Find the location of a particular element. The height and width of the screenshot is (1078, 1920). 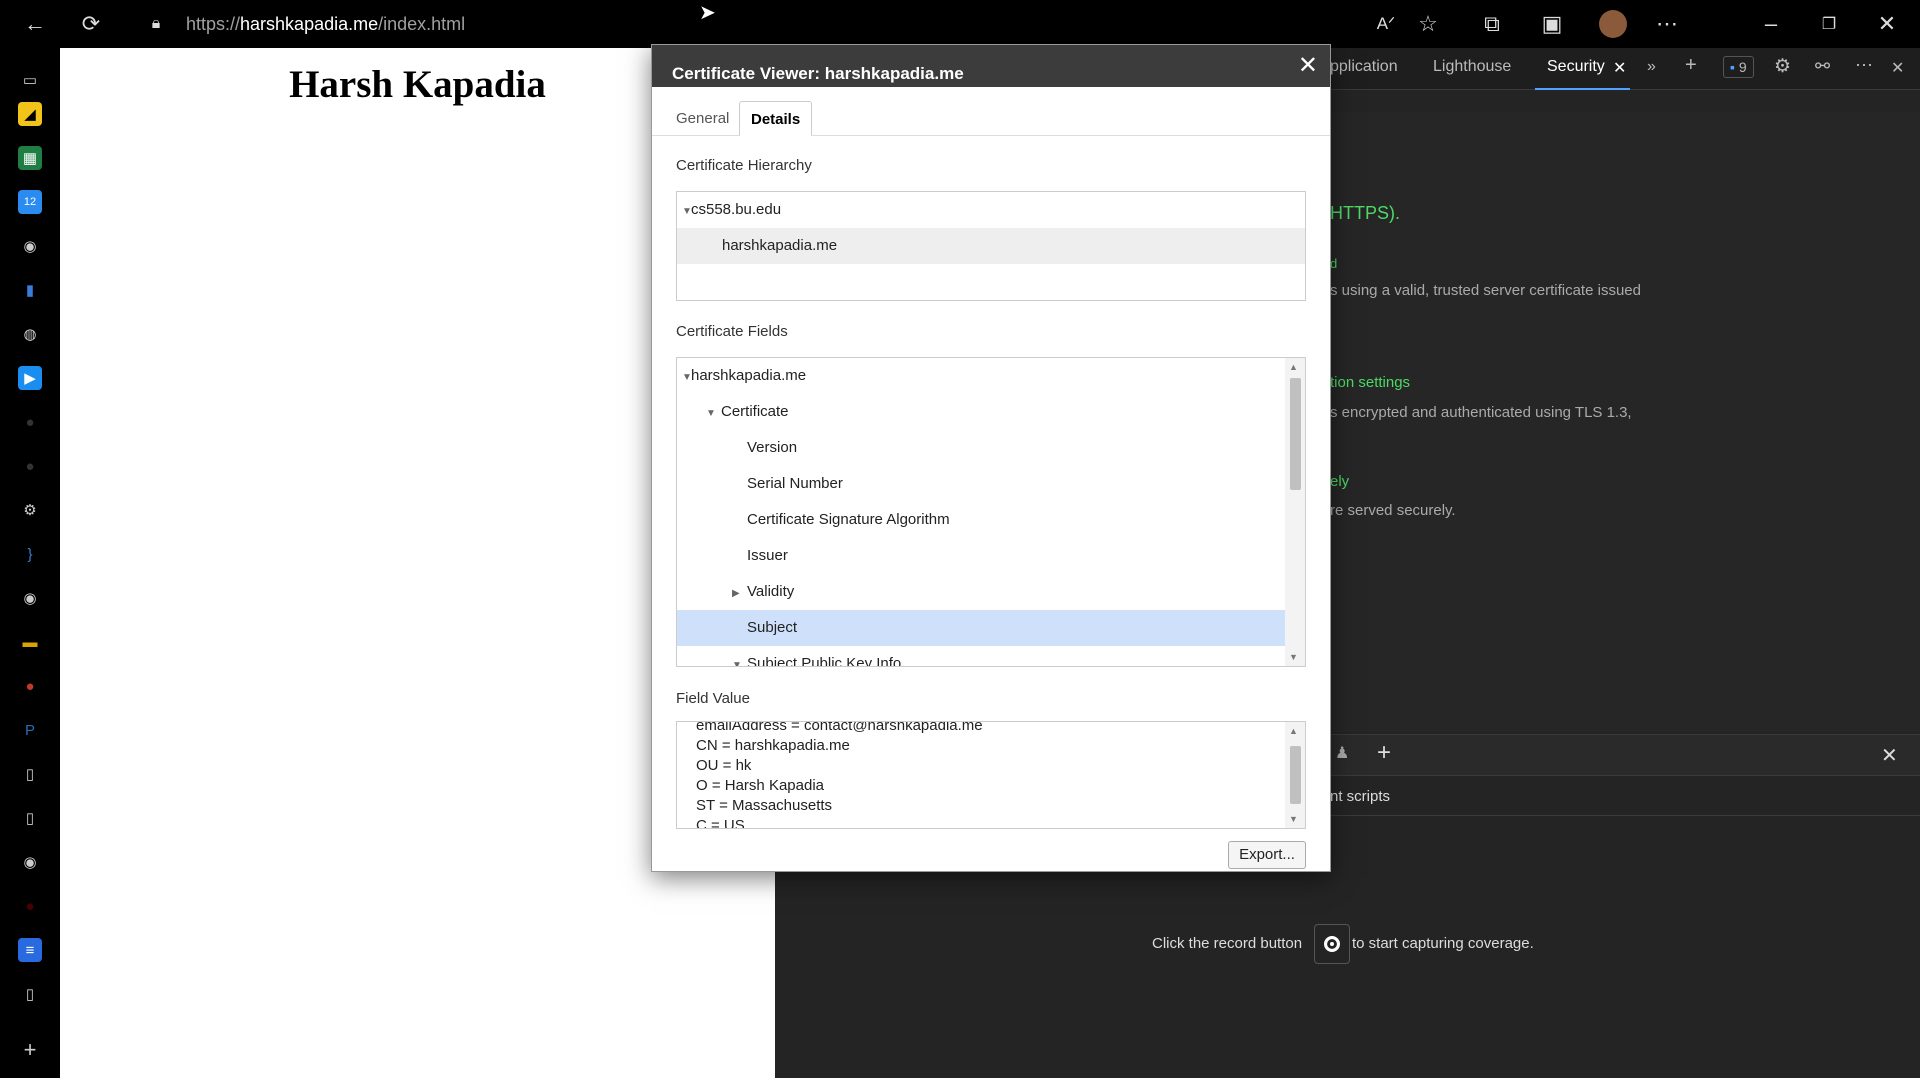

minimize-icon: – is located at coordinates (1771, 24).